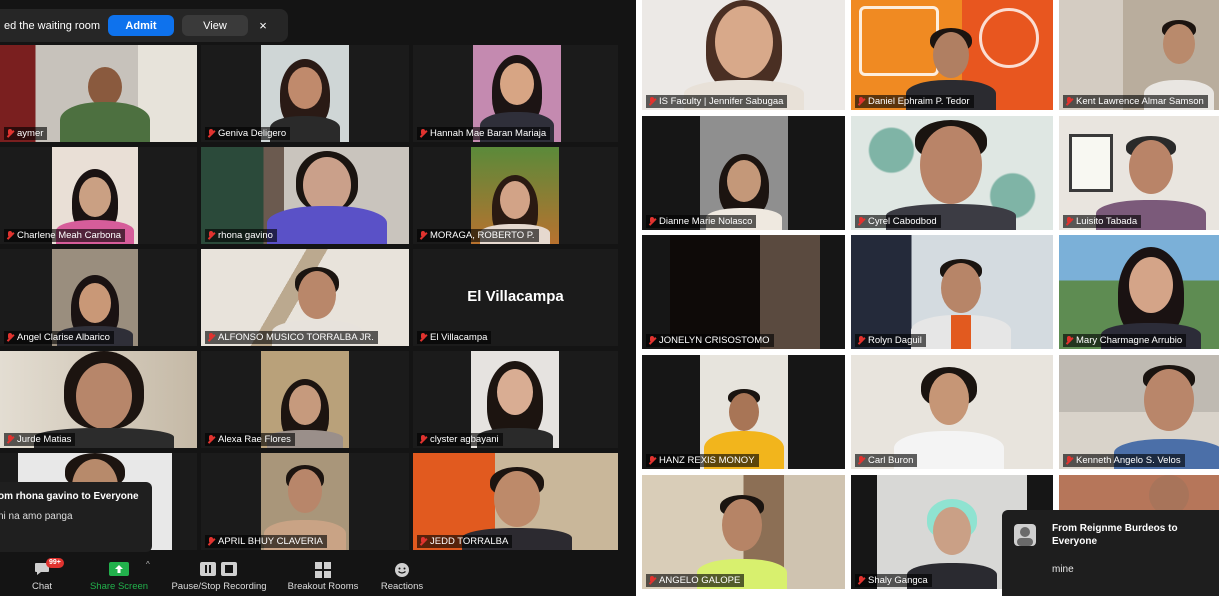 This screenshot has width=1219, height=596. I want to click on video-tile: Luisito Tabada, so click(1139, 173).